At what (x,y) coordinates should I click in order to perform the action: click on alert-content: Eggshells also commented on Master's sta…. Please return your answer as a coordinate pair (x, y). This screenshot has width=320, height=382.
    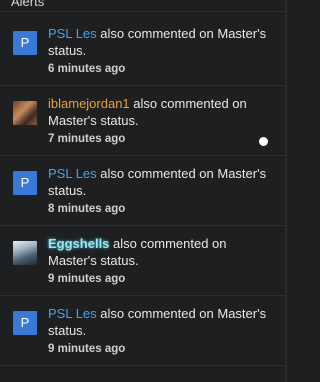
    Looking at the image, I should click on (157, 261).